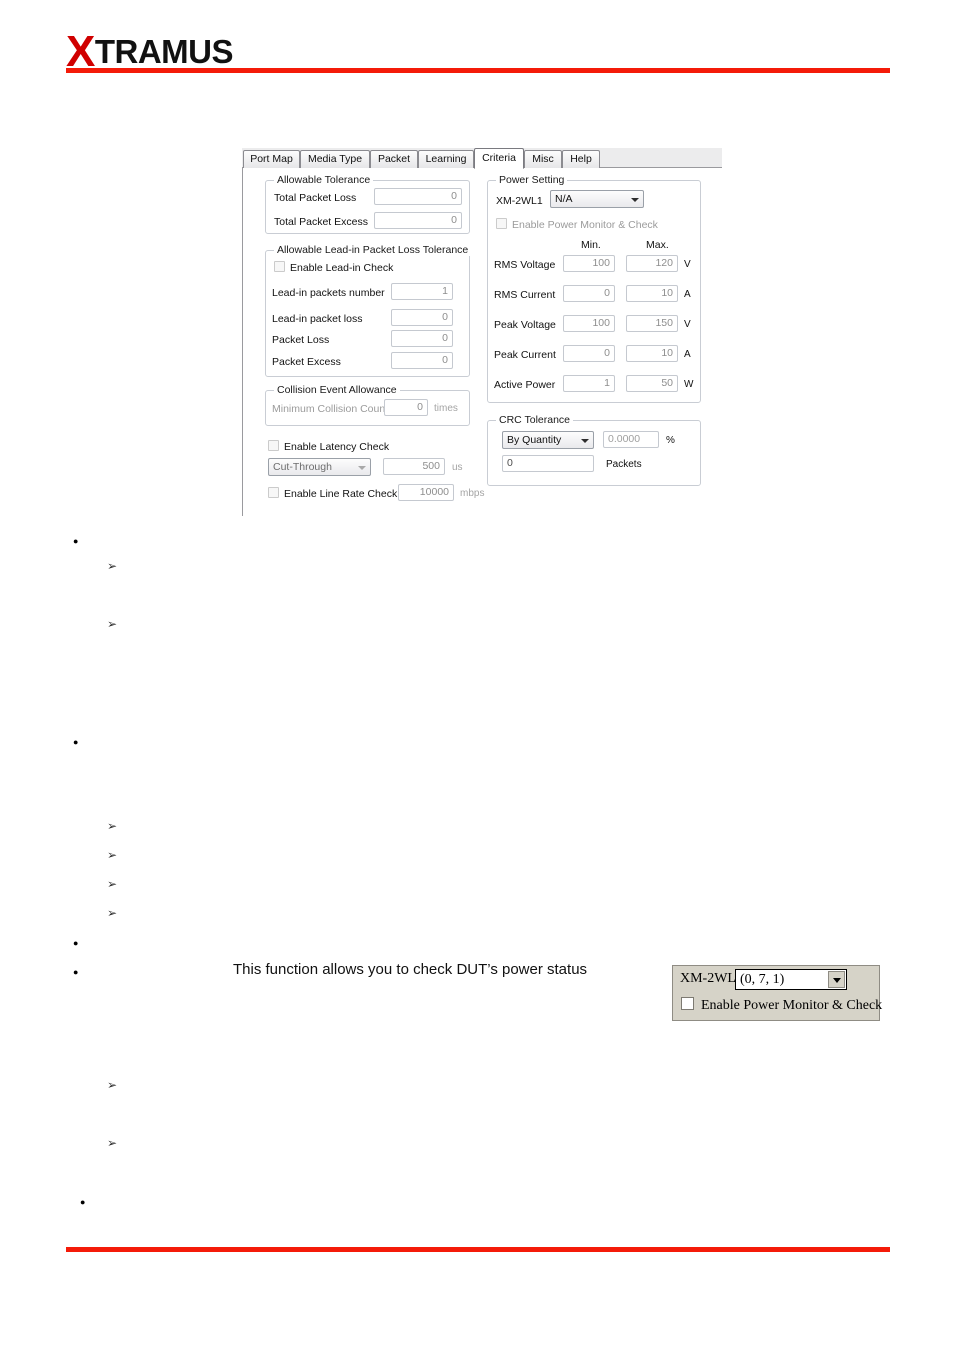 This screenshot has width=954, height=1350. Describe the element at coordinates (335, 159) in the screenshot. I see `tab-media-type: Media Type` at that location.